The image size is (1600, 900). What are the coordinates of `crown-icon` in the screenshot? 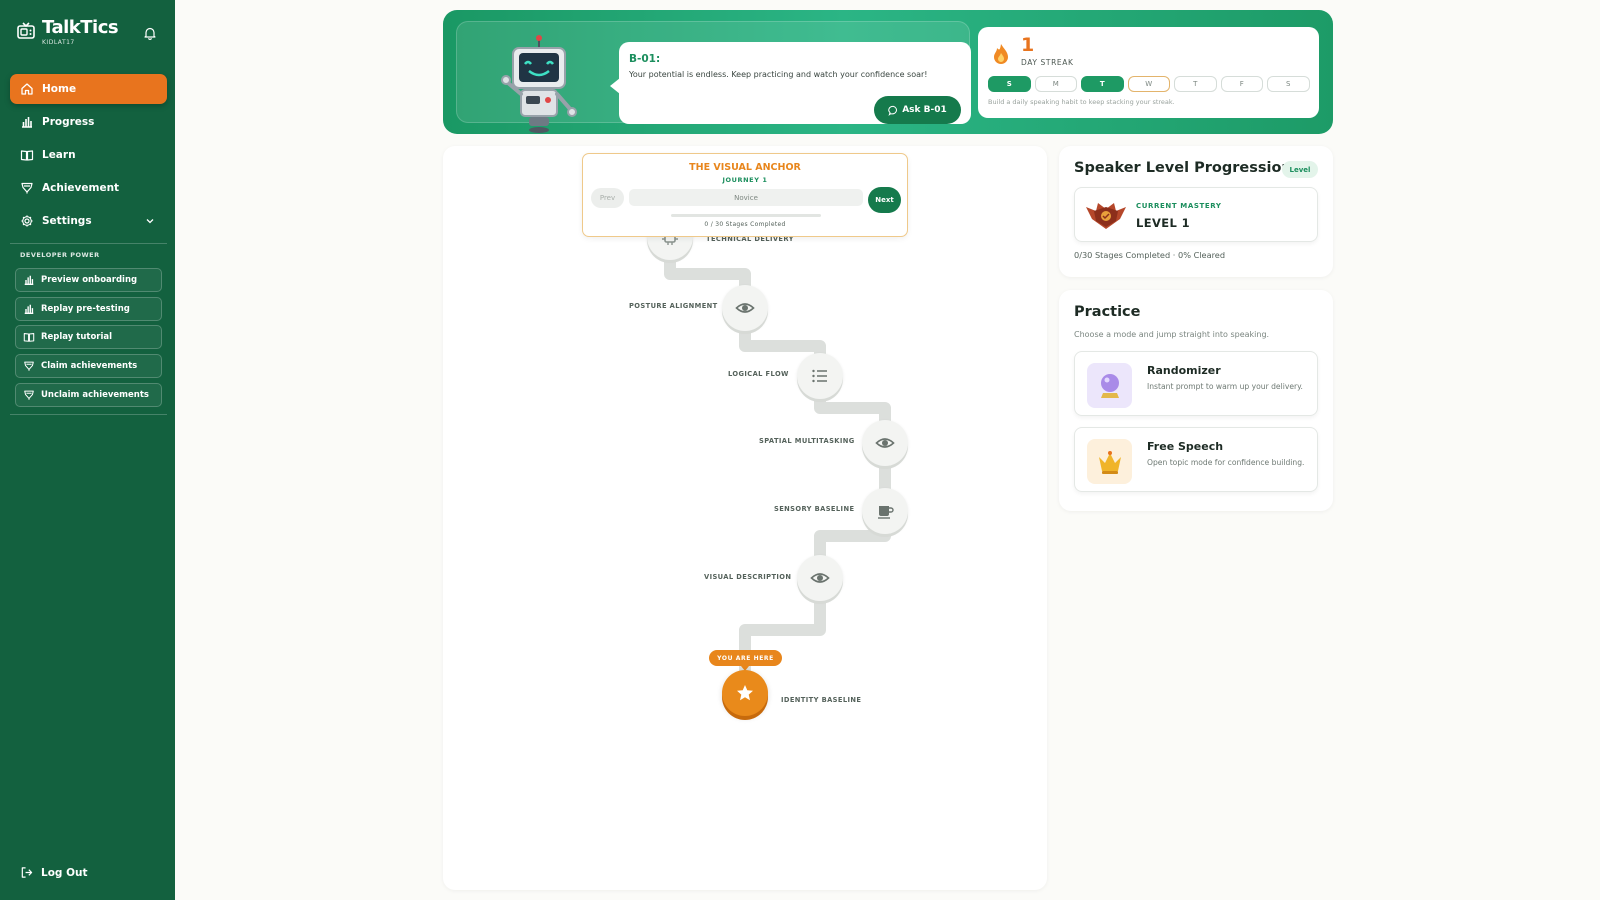 It's located at (1109, 462).